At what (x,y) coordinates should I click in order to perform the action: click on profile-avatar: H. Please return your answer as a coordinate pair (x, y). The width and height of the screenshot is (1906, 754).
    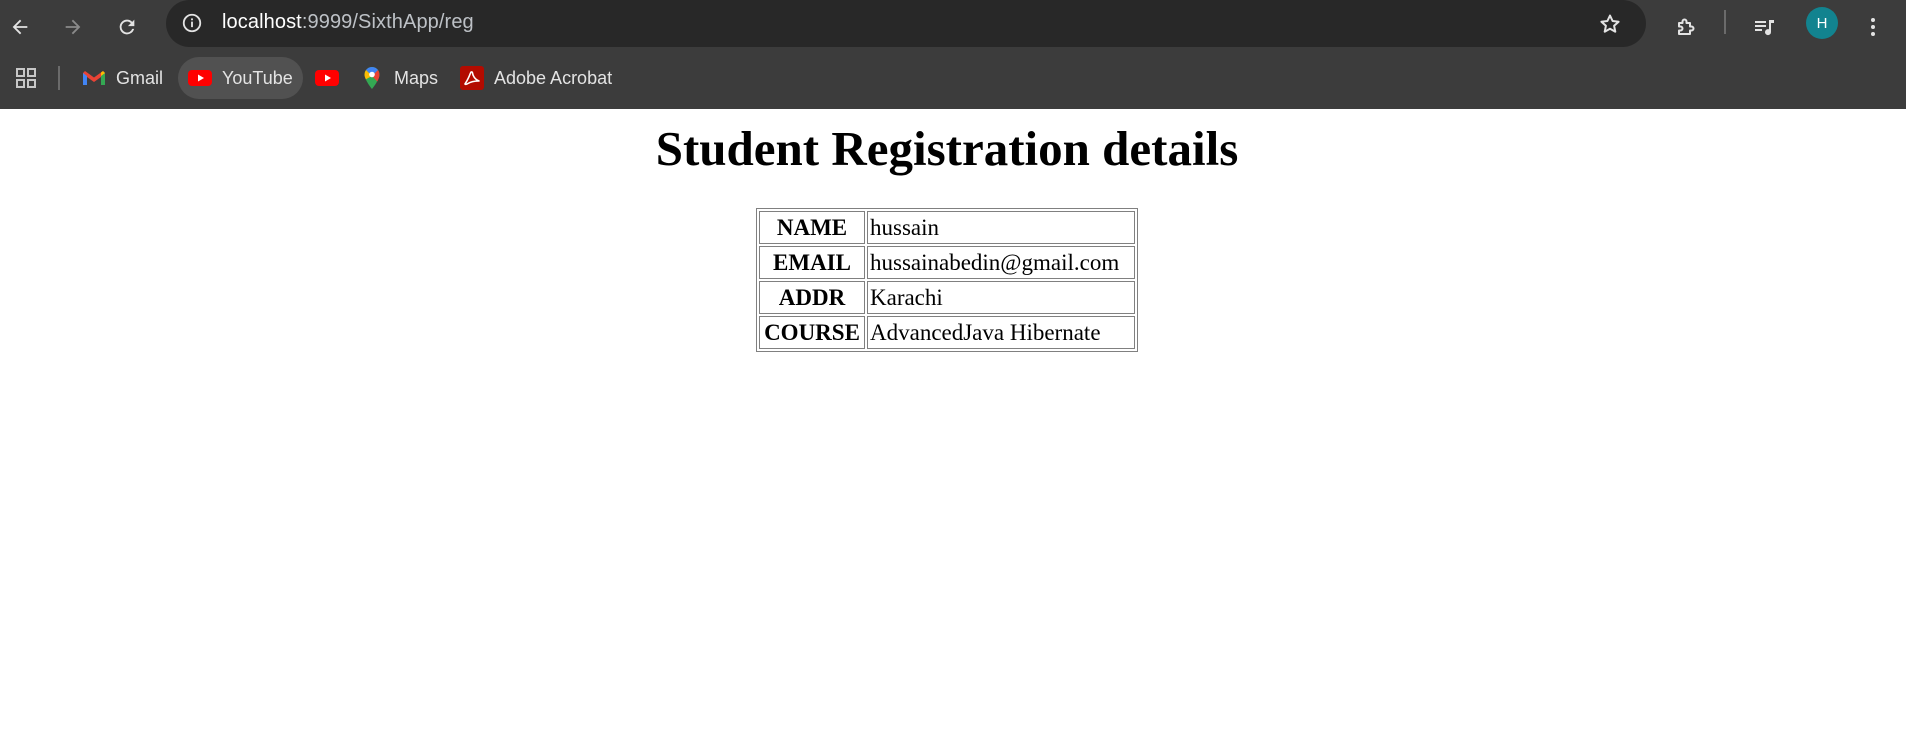
    Looking at the image, I should click on (1822, 23).